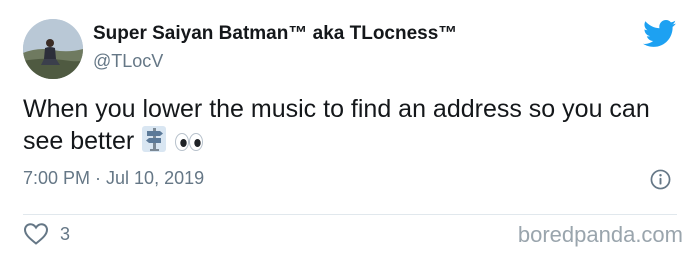  I want to click on signpost-icon, so click(154, 143).